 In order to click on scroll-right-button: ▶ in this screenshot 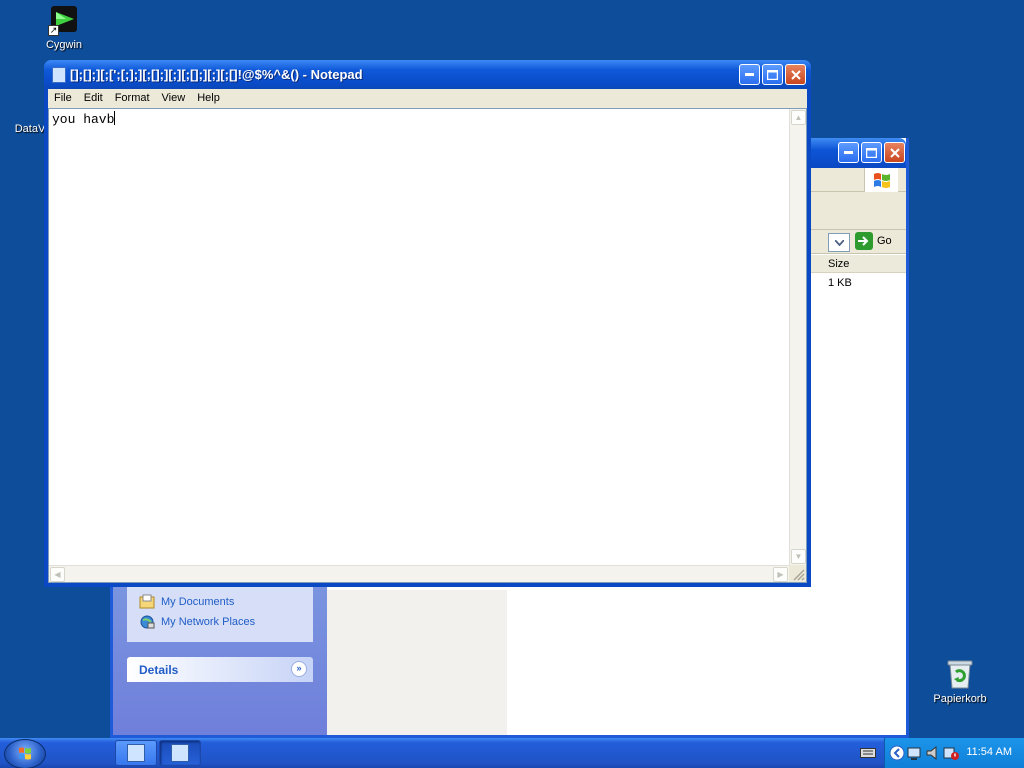, I will do `click(780, 574)`.